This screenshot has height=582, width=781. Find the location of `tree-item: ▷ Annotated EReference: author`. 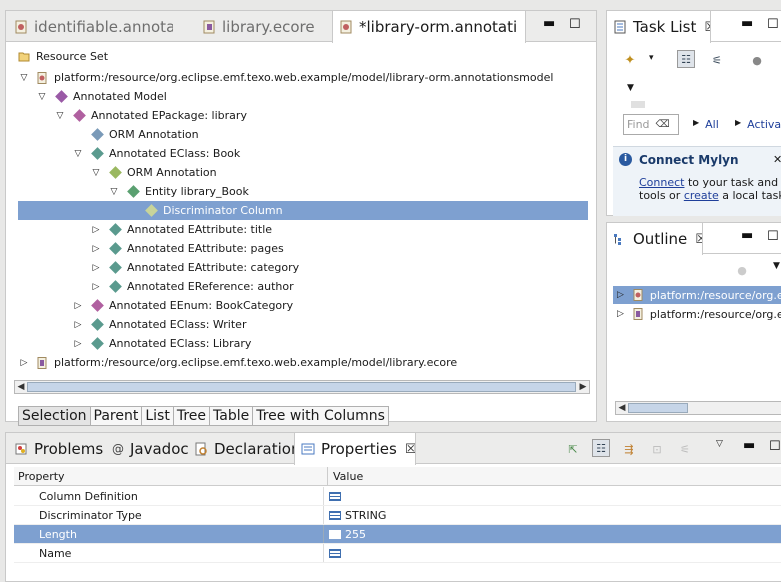

tree-item: ▷ Annotated EReference: author is located at coordinates (303, 286).